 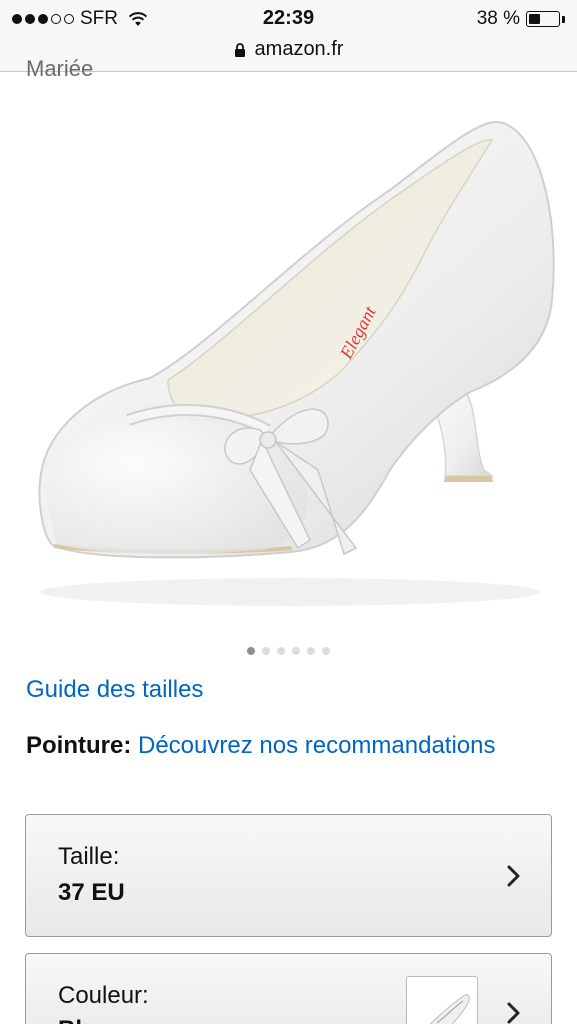 What do you see at coordinates (114, 690) in the screenshot?
I see `size-guide-link: Guide des tailles` at bounding box center [114, 690].